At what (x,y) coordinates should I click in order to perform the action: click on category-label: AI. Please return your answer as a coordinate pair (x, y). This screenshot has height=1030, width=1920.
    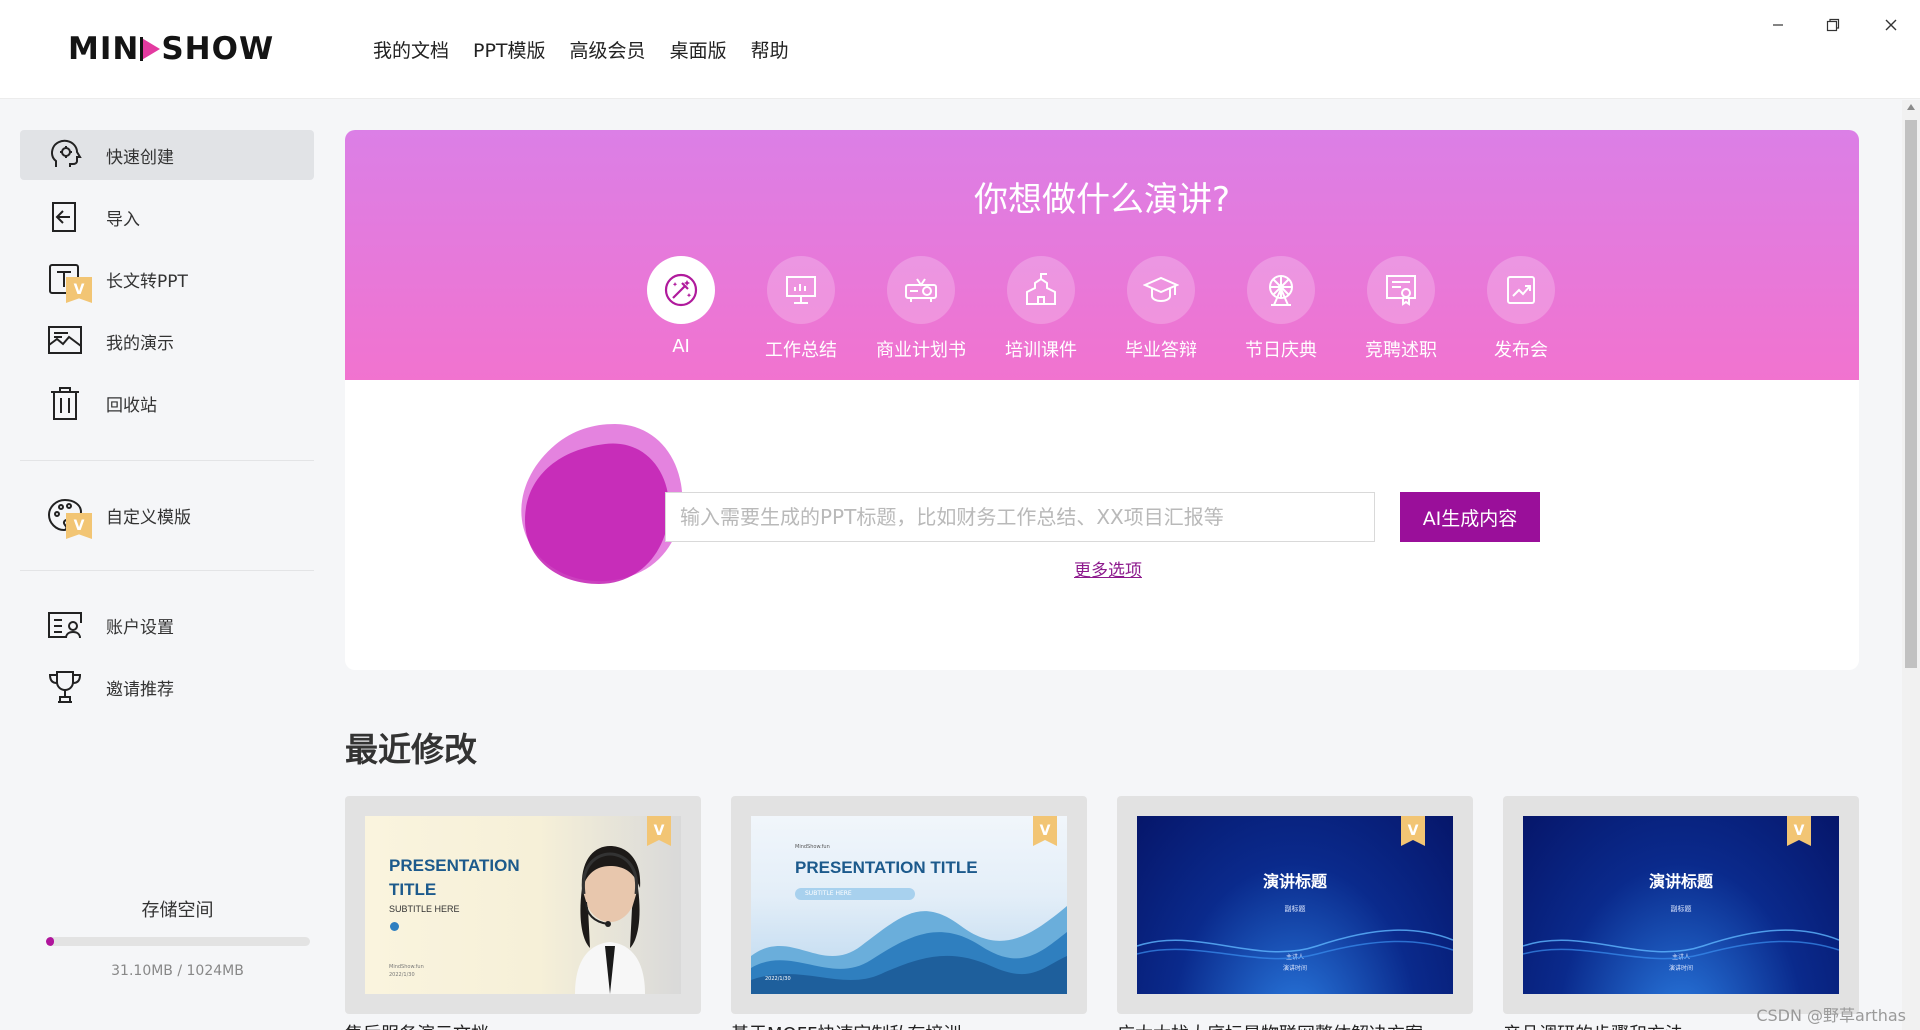
    Looking at the image, I should click on (681, 346).